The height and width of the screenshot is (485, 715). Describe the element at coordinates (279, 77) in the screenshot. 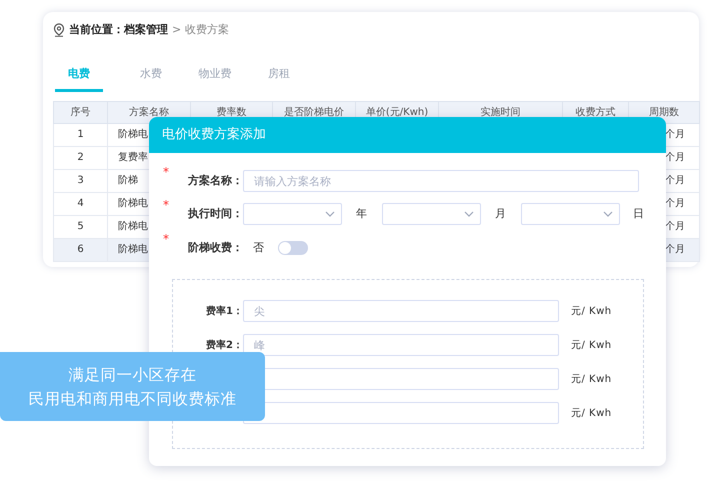

I see `tab: 房租` at that location.